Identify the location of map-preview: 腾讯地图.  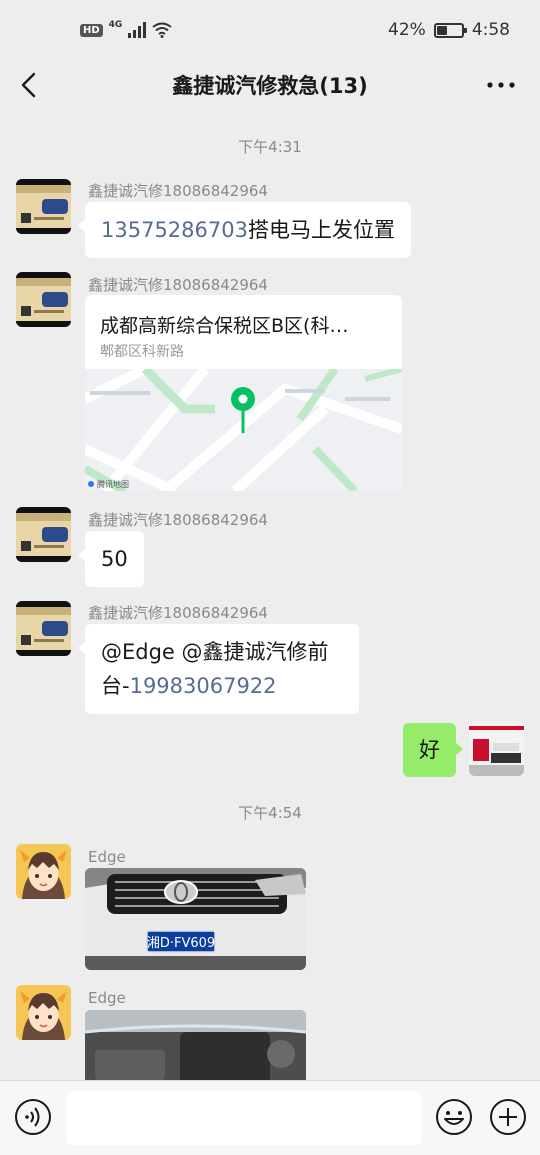
(243, 430).